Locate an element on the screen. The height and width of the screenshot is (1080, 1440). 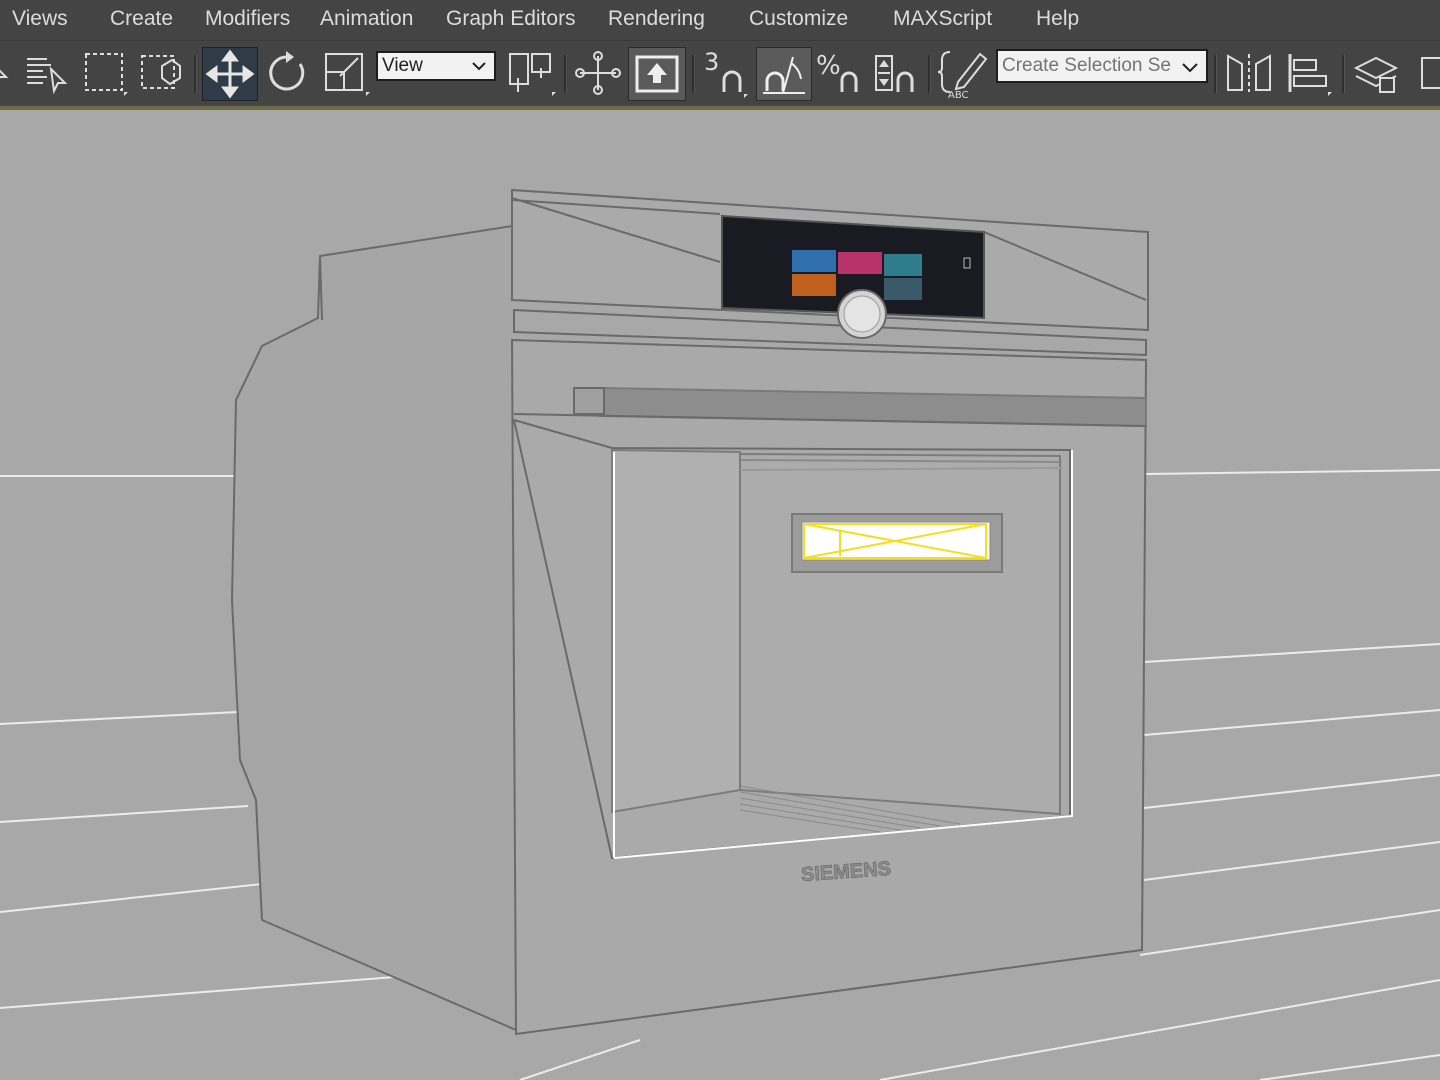
percent-snap-toggle-button: % is located at coordinates (839, 73).